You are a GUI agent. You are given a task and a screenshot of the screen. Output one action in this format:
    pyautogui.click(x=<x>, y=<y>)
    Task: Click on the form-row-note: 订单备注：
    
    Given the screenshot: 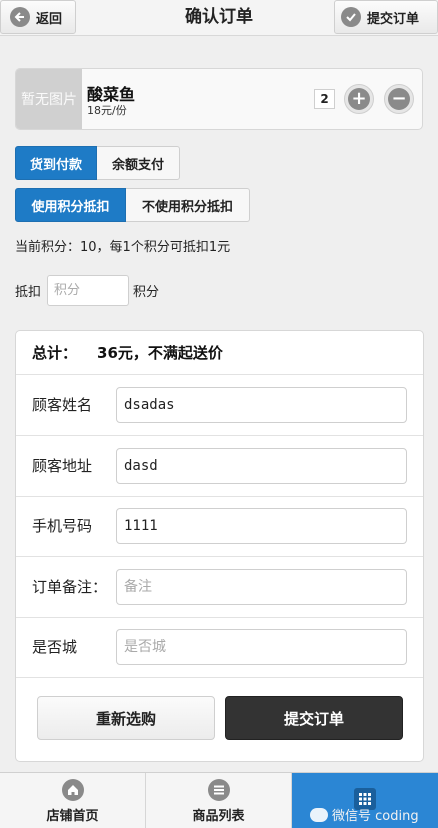 What is the action you would take?
    pyautogui.click(x=219, y=587)
    